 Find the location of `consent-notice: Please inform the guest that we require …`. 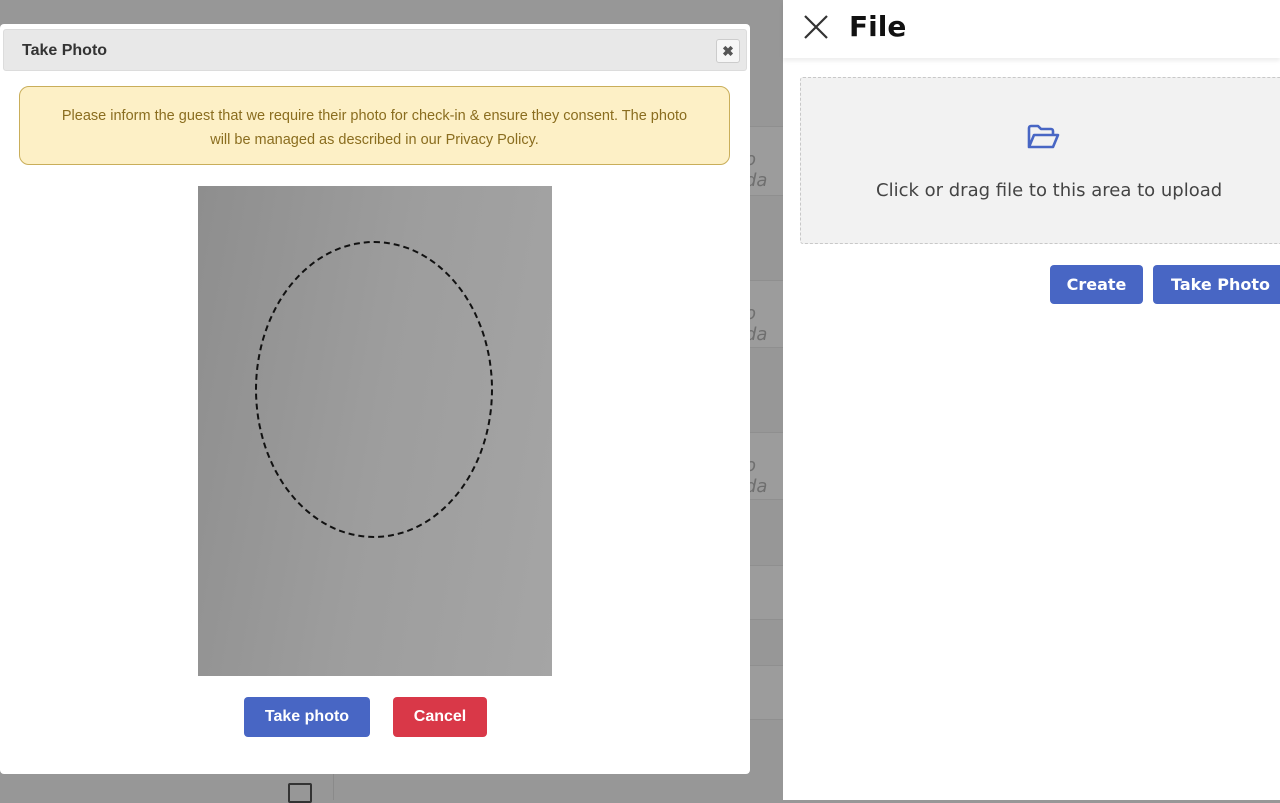

consent-notice: Please inform the guest that we require … is located at coordinates (374, 125).